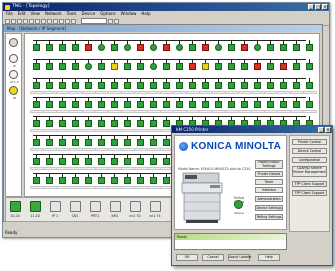  Describe the element at coordinates (7, 21) in the screenshot. I see `new-icon` at that location.